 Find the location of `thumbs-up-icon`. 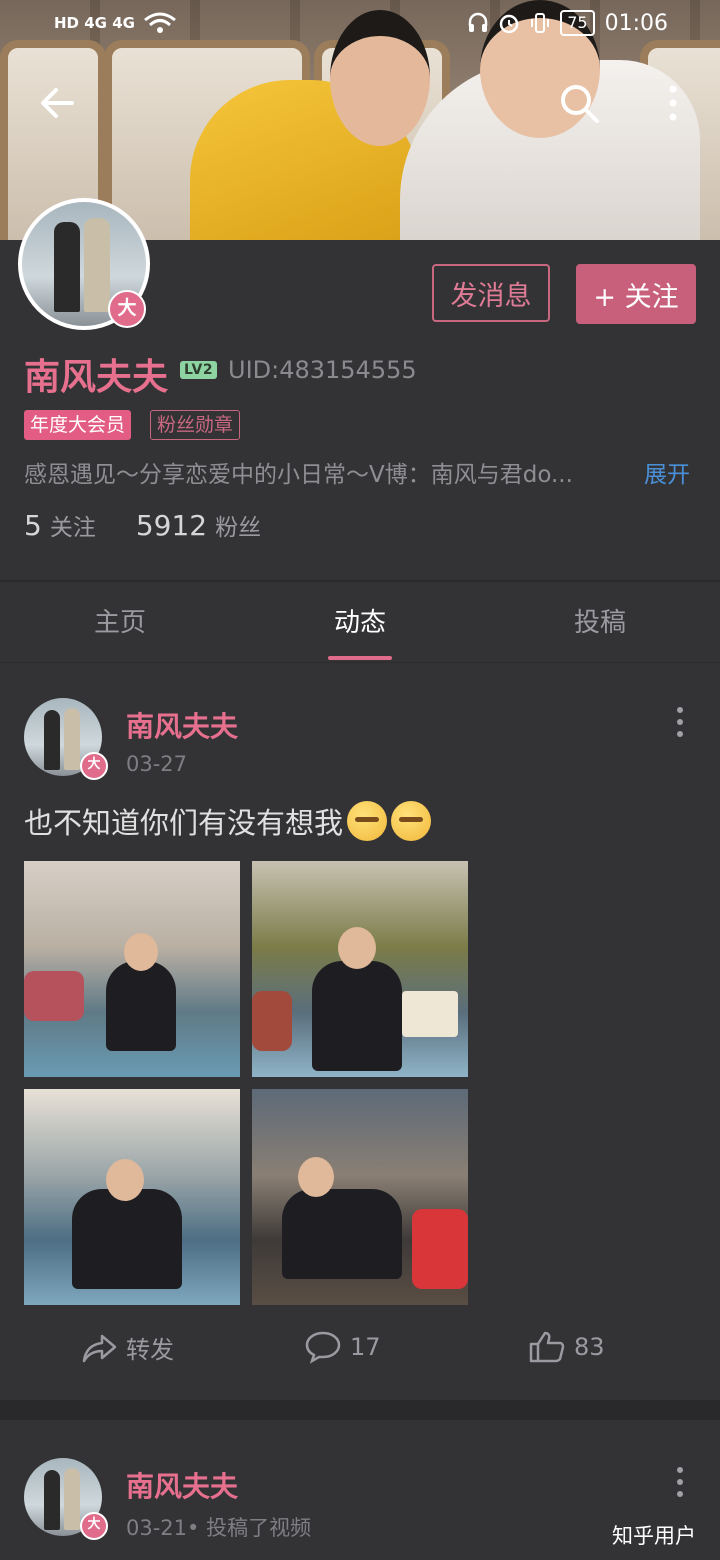

thumbs-up-icon is located at coordinates (547, 1347).